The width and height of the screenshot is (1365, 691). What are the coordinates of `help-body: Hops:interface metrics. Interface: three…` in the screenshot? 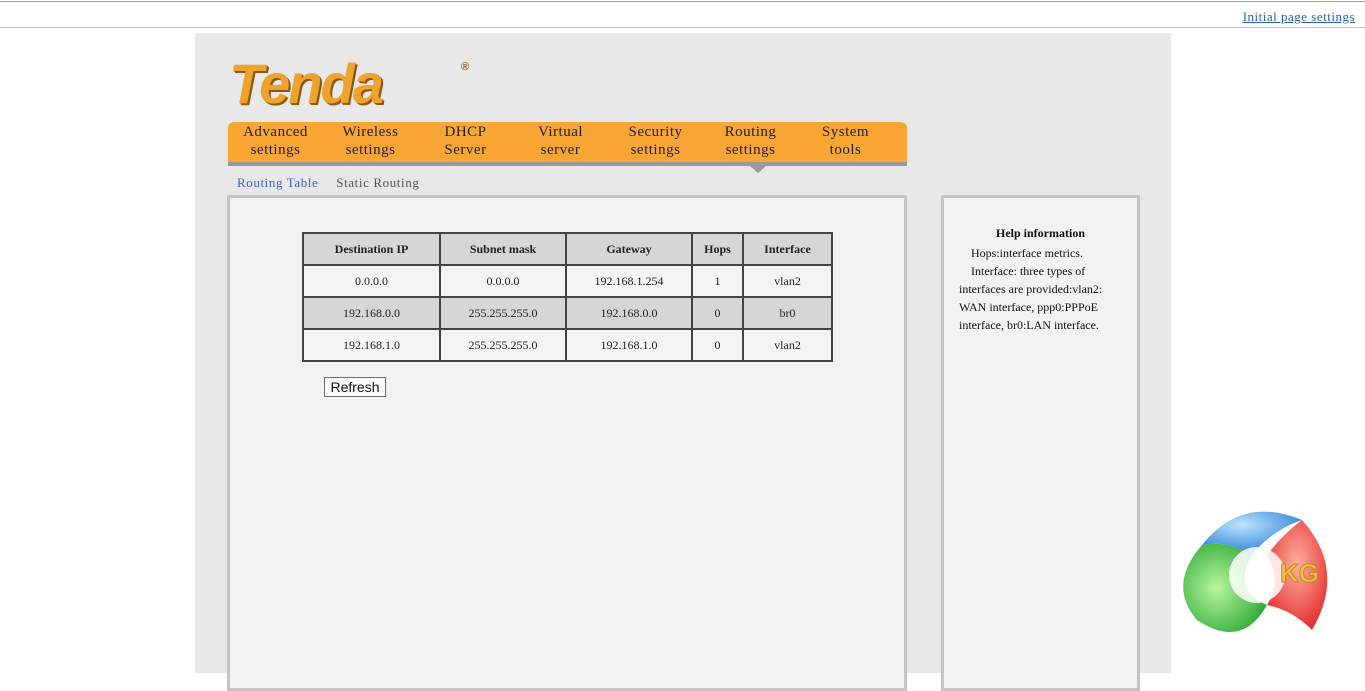 It's located at (1034, 289).